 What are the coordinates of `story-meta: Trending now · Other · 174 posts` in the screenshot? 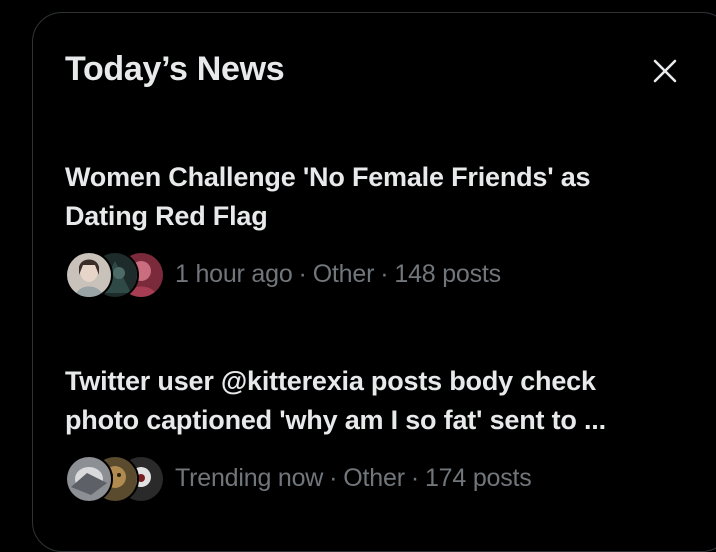 It's located at (353, 478).